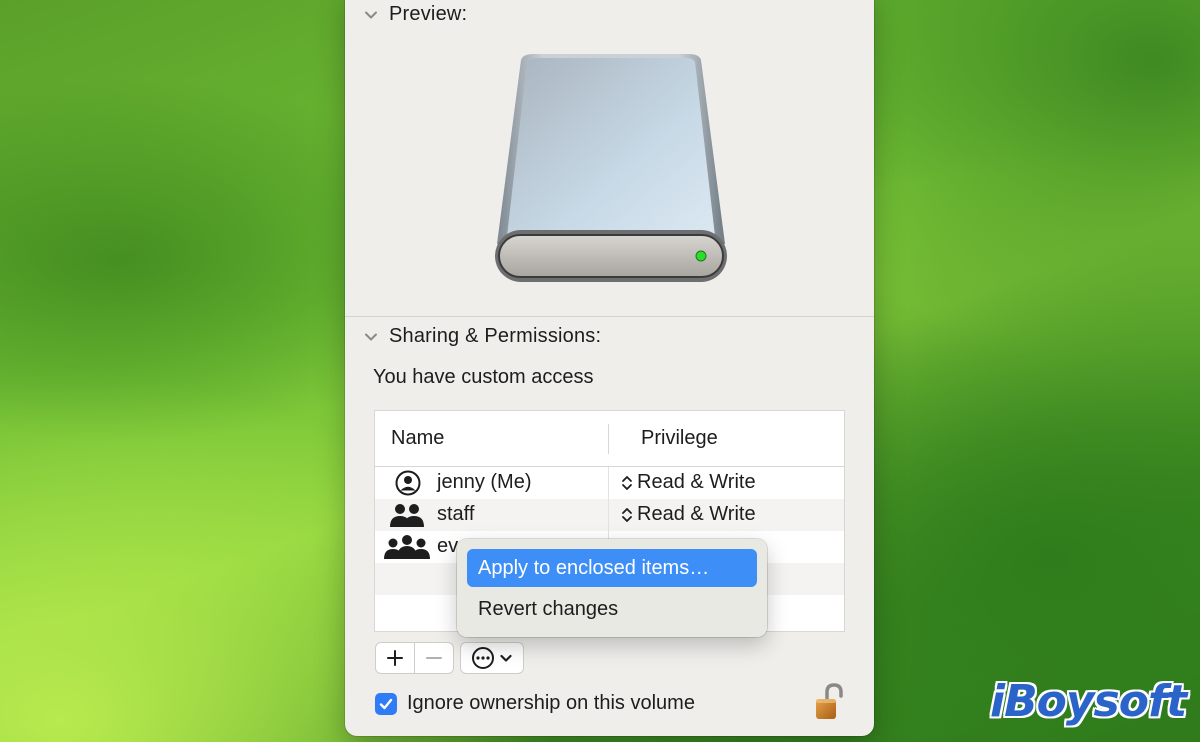  I want to click on preview-label: Preview:, so click(428, 14).